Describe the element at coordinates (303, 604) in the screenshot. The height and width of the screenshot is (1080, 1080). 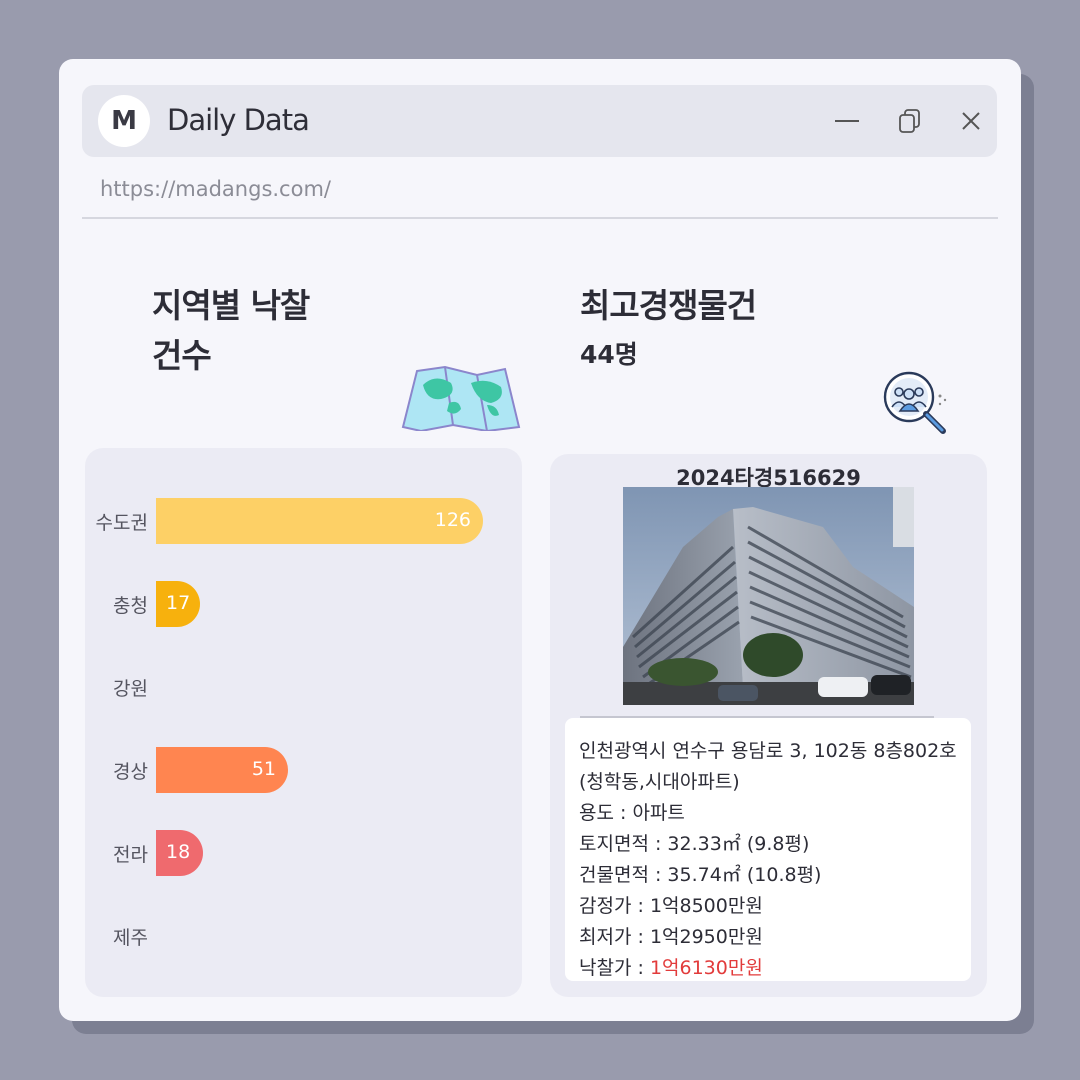
I see `bar-row: 충청 17` at that location.